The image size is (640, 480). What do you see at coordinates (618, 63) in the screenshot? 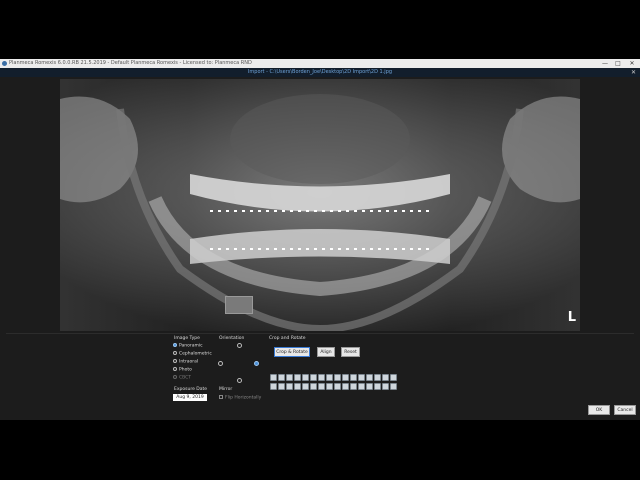
I see `maximize-button: □` at bounding box center [618, 63].